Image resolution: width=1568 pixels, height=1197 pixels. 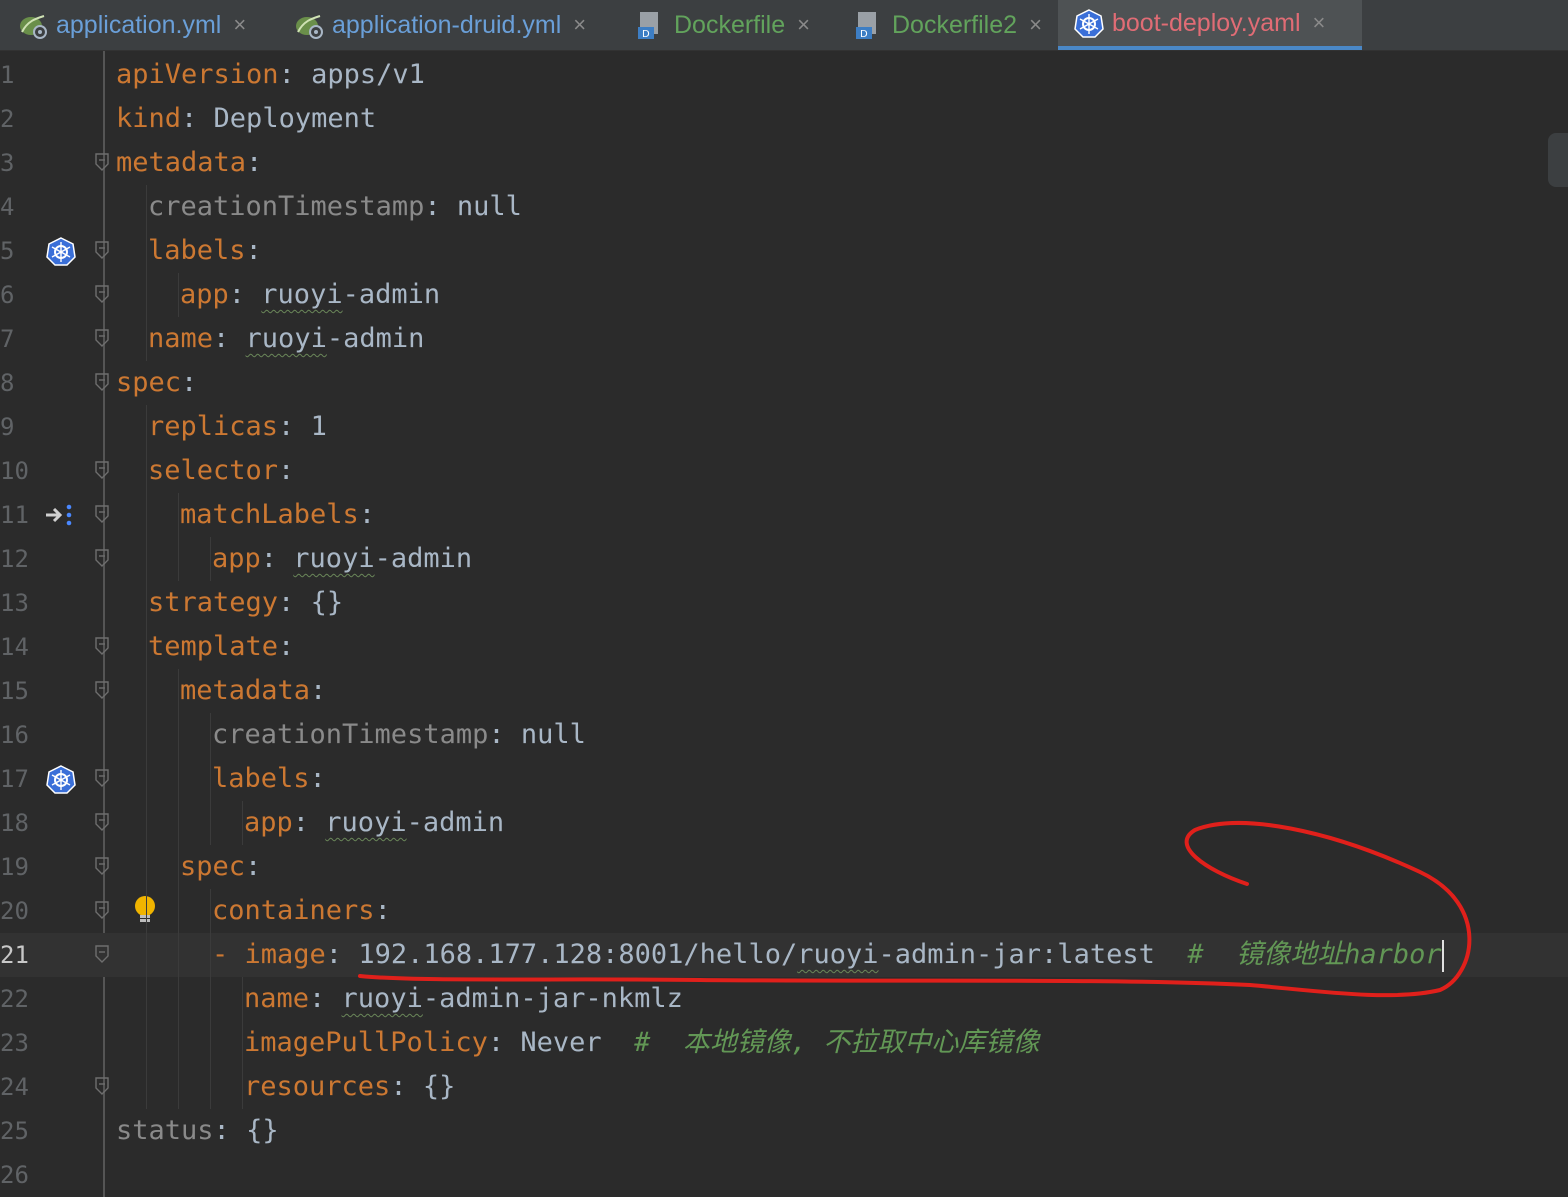 I want to click on tab-dockerfile: D Dockerfile ×, so click(x=725, y=25).